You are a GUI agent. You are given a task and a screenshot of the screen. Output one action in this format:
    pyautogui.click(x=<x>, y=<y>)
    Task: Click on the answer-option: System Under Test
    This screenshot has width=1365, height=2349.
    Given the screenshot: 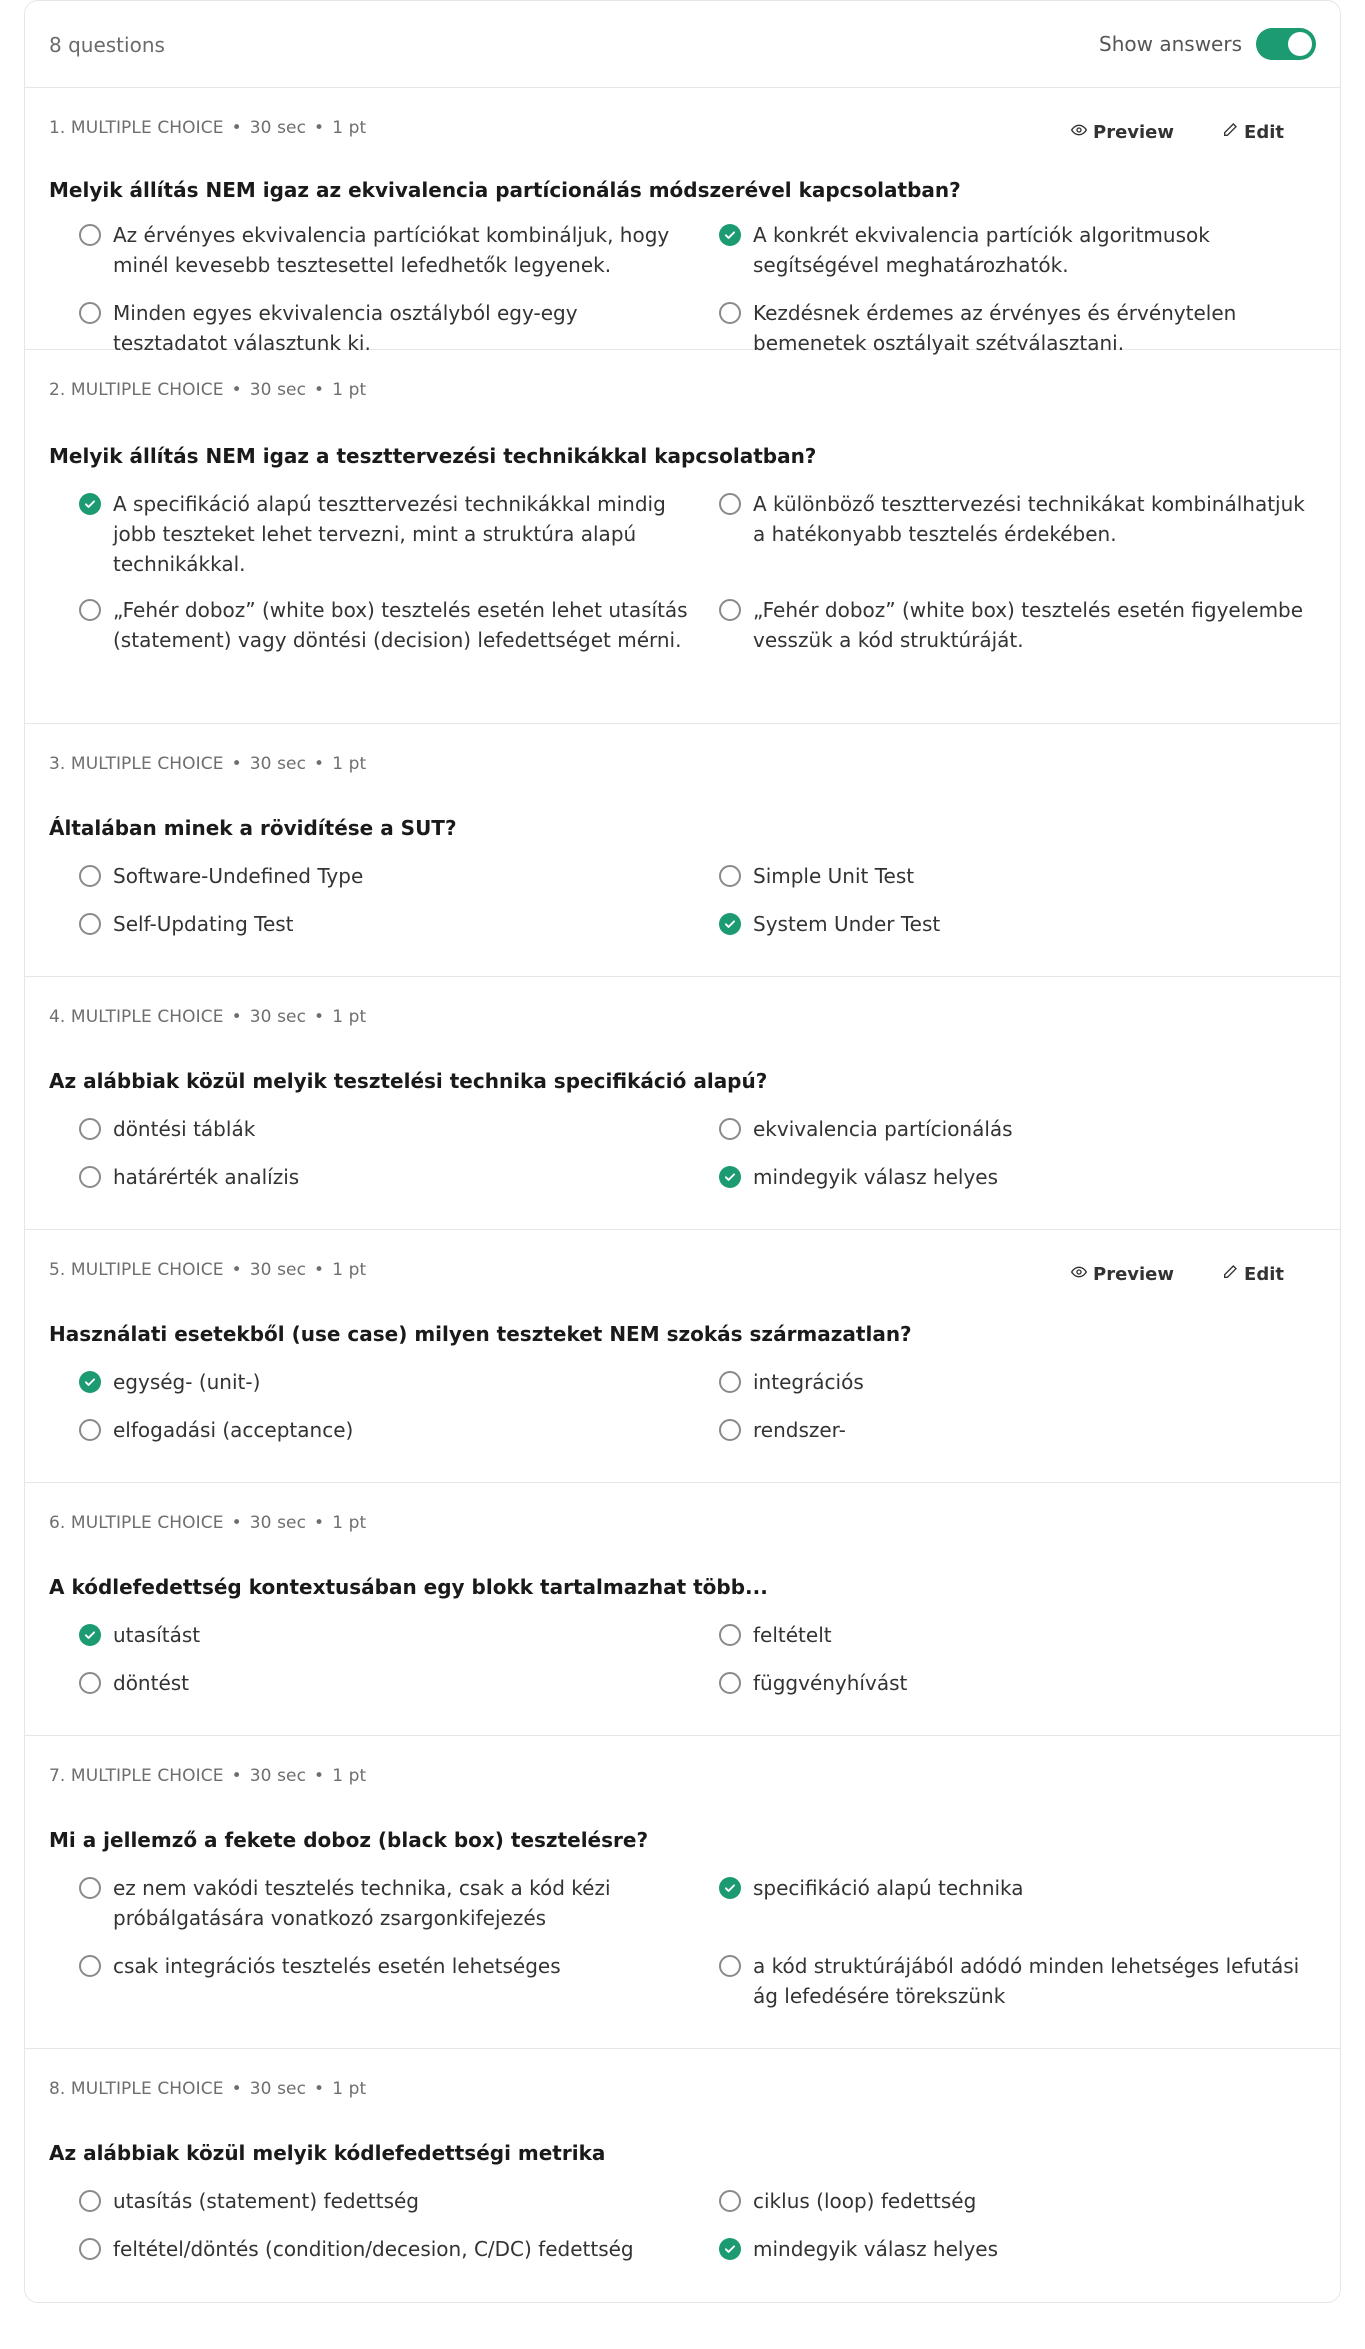 What is the action you would take?
    pyautogui.click(x=1019, y=924)
    